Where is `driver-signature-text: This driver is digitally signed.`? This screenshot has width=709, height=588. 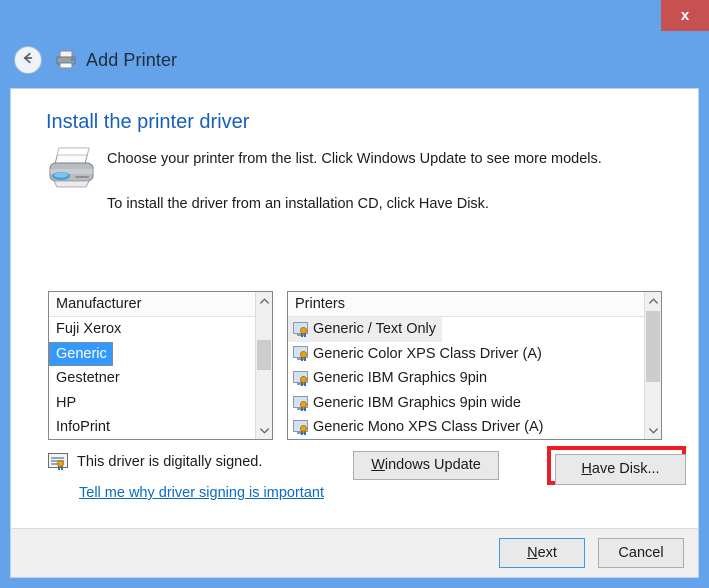 driver-signature-text: This driver is digitally signed. is located at coordinates (170, 461).